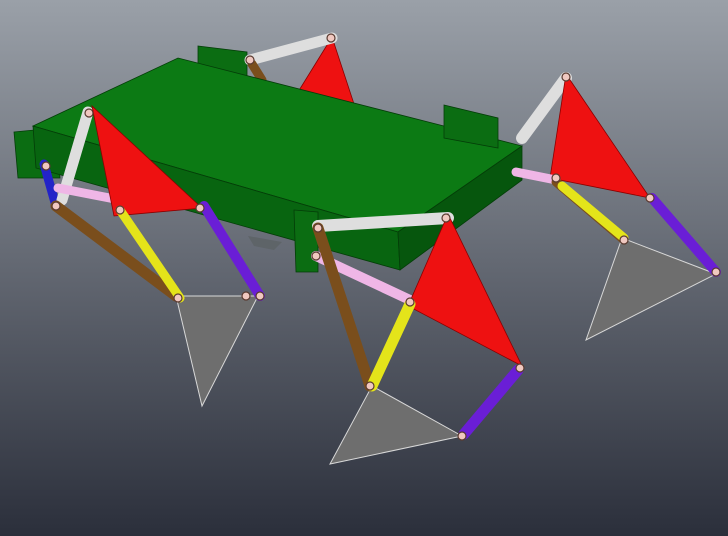  What do you see at coordinates (383, 222) in the screenshot?
I see `fc-white-link` at bounding box center [383, 222].